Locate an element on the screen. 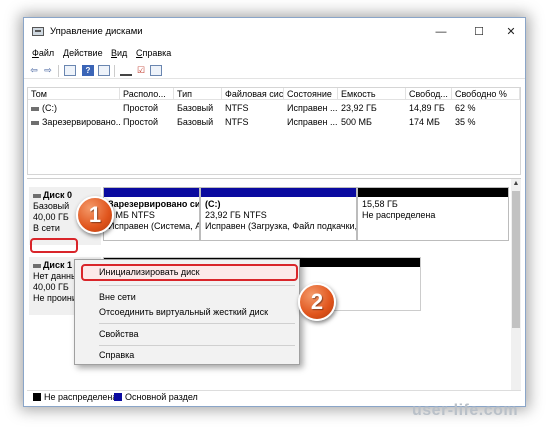 The width and height of the screenshot is (550, 430). partition-size: 0 МБ NTFS is located at coordinates (131, 215).